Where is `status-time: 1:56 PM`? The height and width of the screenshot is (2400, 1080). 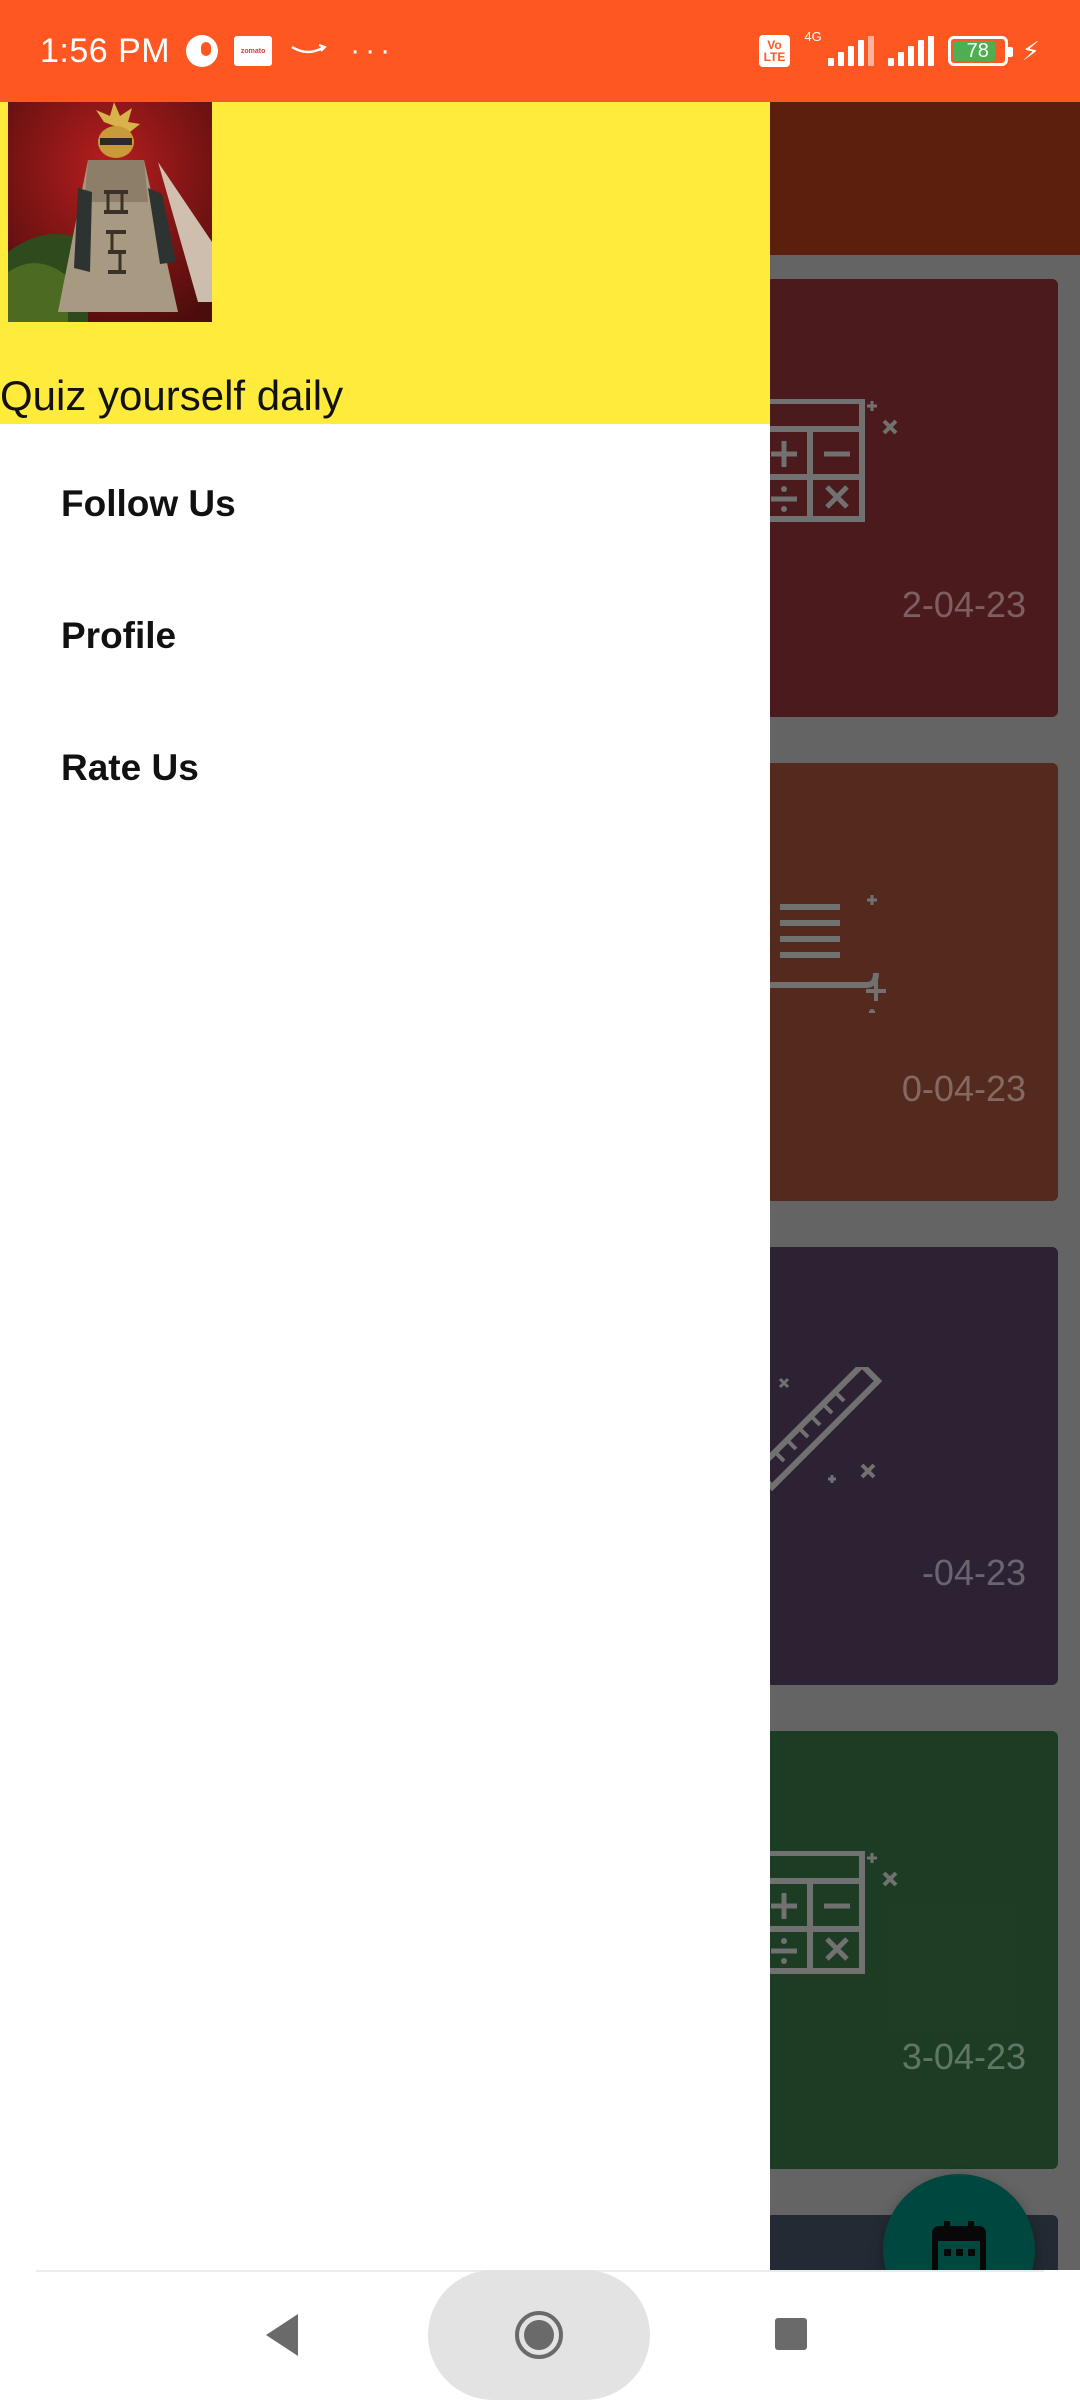
status-time: 1:56 PM is located at coordinates (105, 50).